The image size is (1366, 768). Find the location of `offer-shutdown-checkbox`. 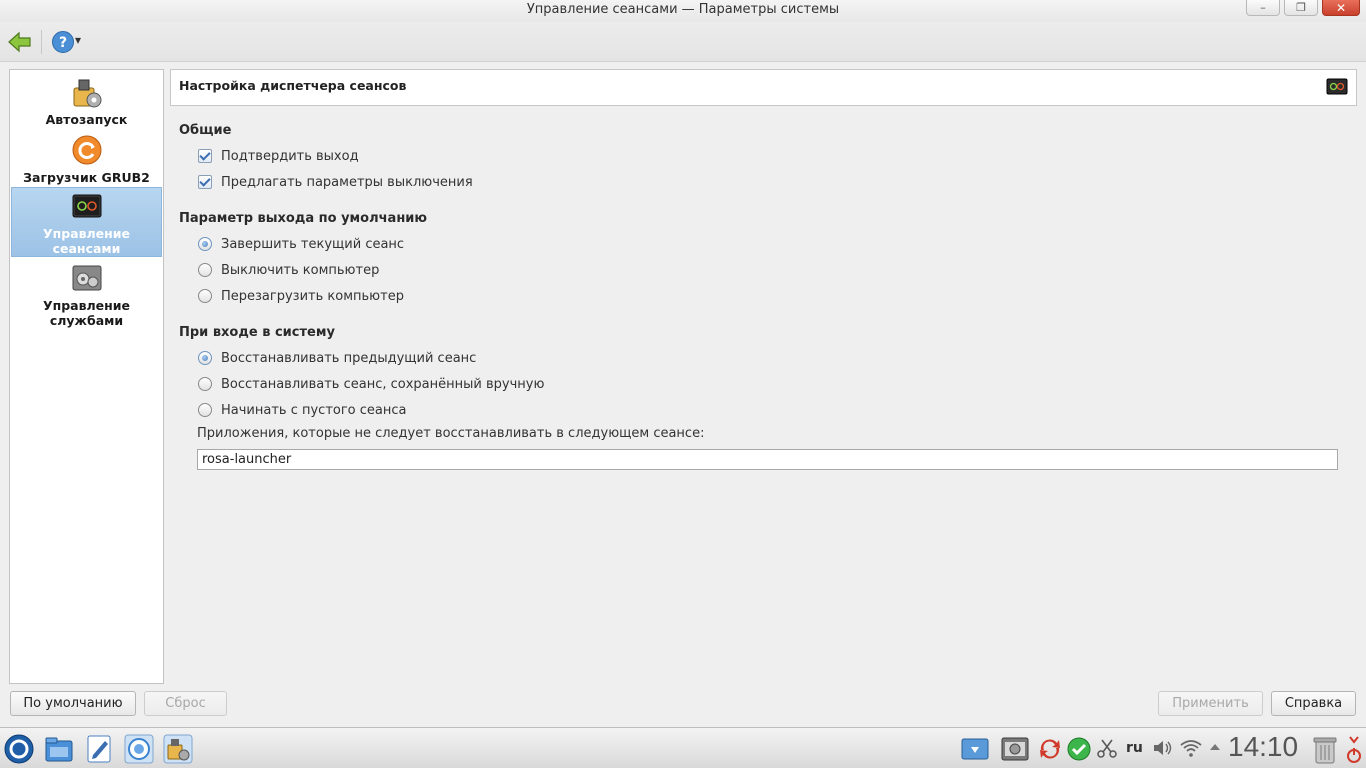

offer-shutdown-checkbox is located at coordinates (205, 182).